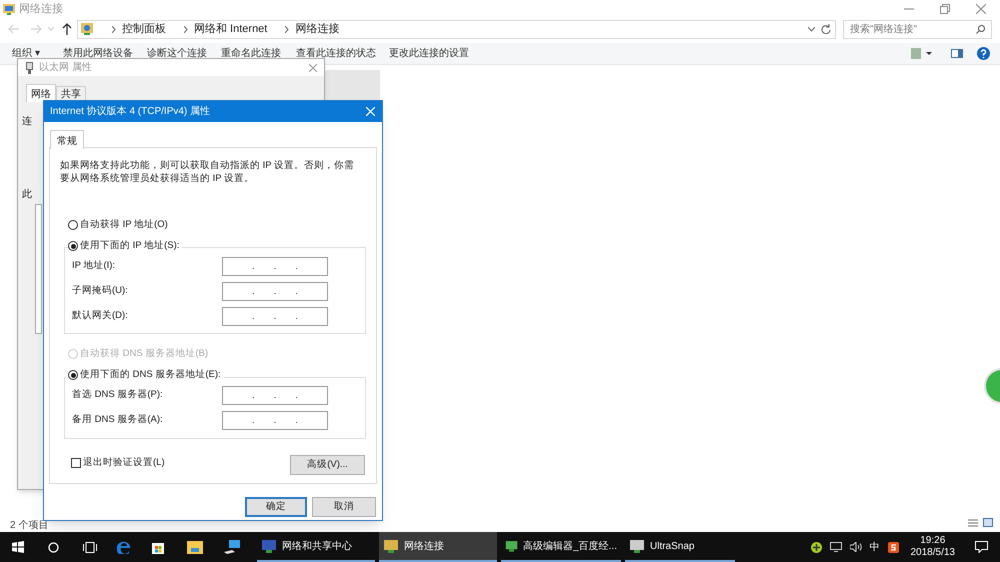  Describe the element at coordinates (317, 29) in the screenshot. I see `breadcrumb-item: 网络连接` at that location.